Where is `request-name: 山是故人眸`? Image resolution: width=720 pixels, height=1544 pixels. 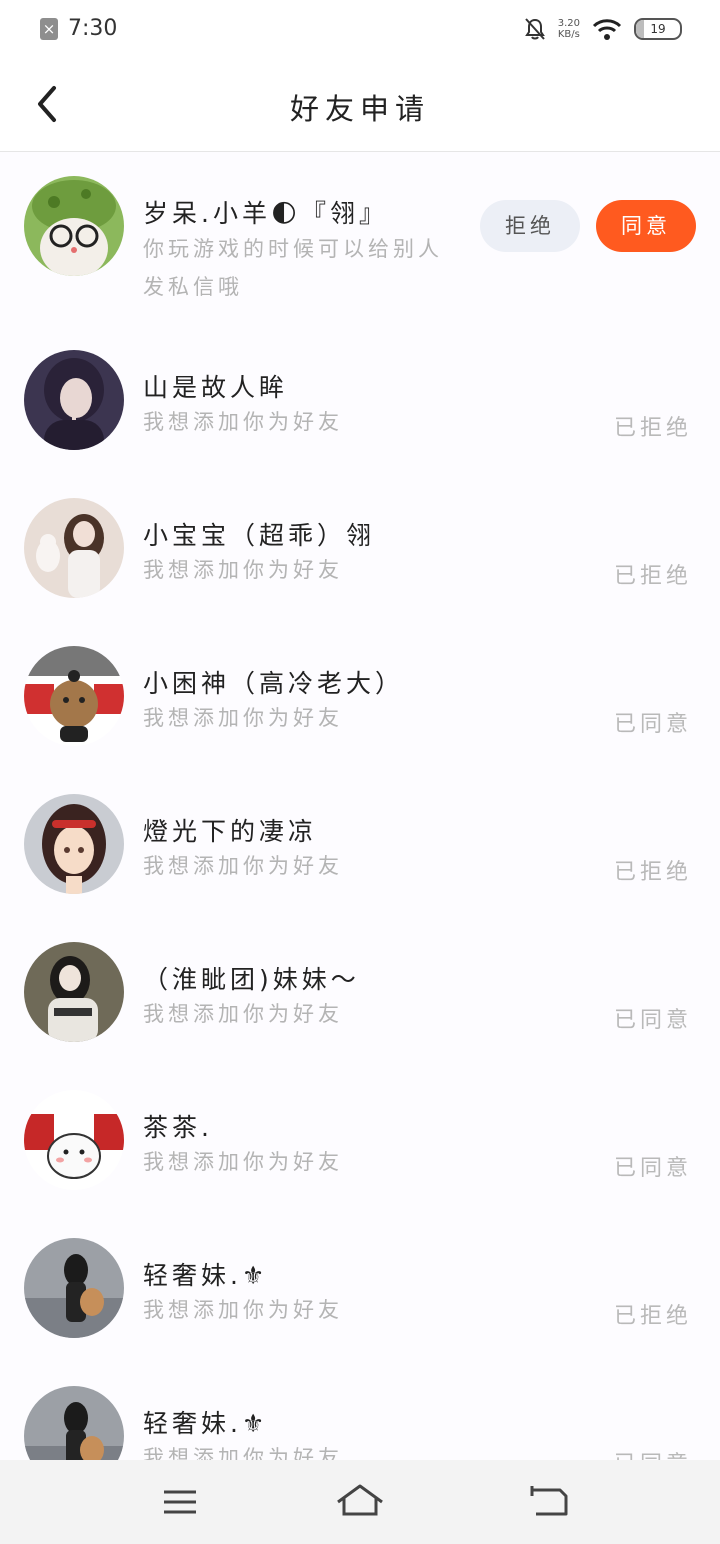
request-name: 山是故人眸 is located at coordinates (216, 387).